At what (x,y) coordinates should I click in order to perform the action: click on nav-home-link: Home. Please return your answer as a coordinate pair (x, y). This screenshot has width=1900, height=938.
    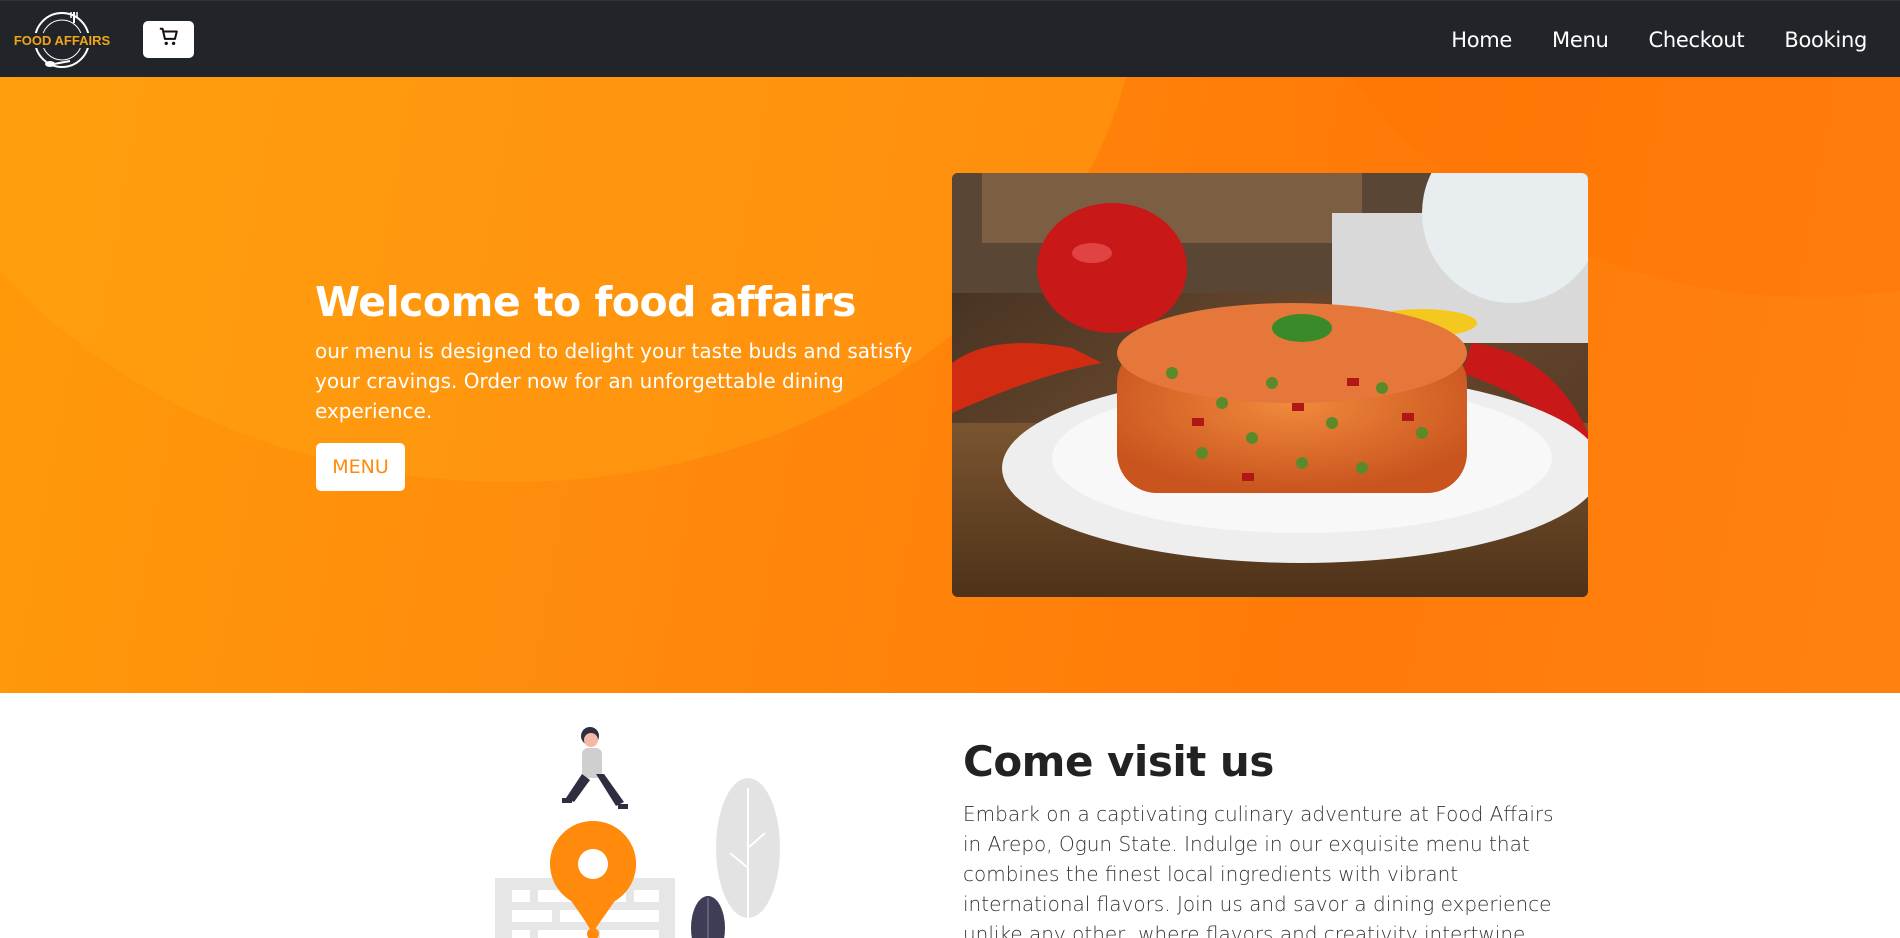
    Looking at the image, I should click on (1481, 40).